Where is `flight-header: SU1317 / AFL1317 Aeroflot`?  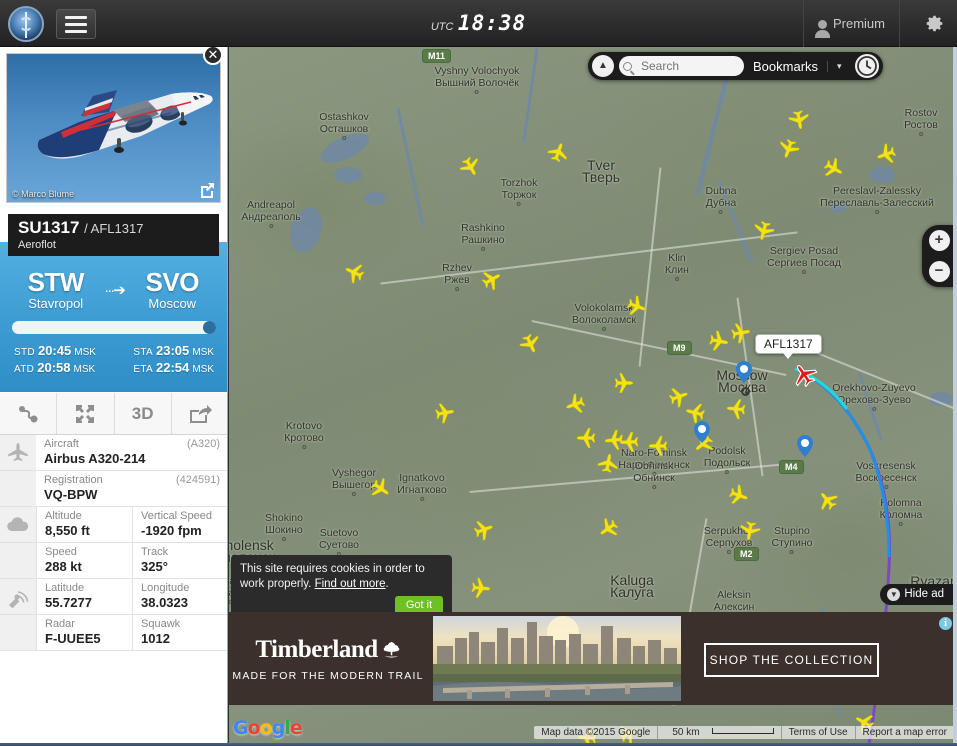
flight-header: SU1317 / AFL1317 Aeroflot is located at coordinates (113, 235).